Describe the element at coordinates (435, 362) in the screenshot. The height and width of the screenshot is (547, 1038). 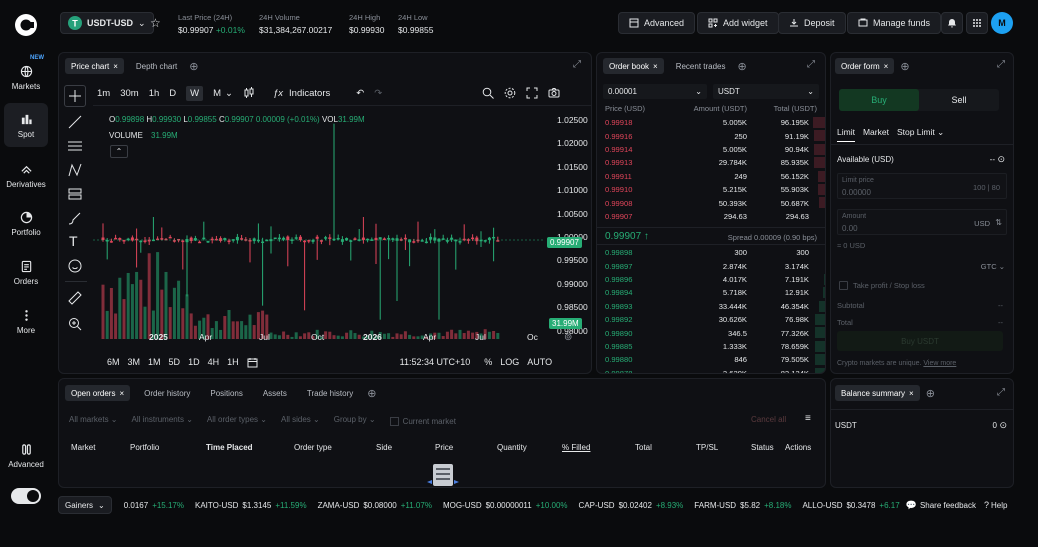
I see `clock-readout: 11:52:34 UTC+10` at that location.